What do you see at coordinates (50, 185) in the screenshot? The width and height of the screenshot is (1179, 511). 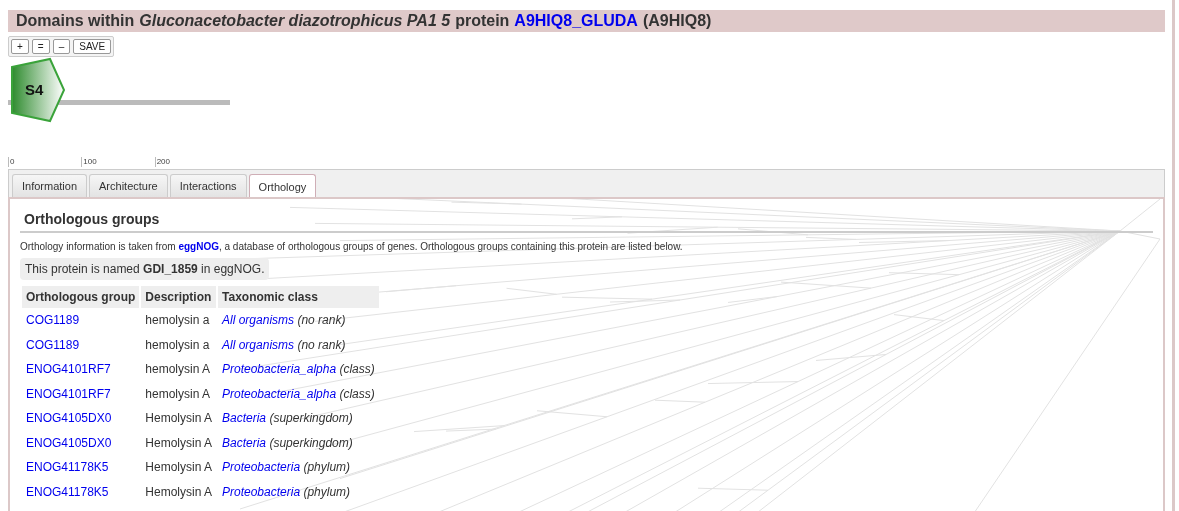 I see `tab: Information` at bounding box center [50, 185].